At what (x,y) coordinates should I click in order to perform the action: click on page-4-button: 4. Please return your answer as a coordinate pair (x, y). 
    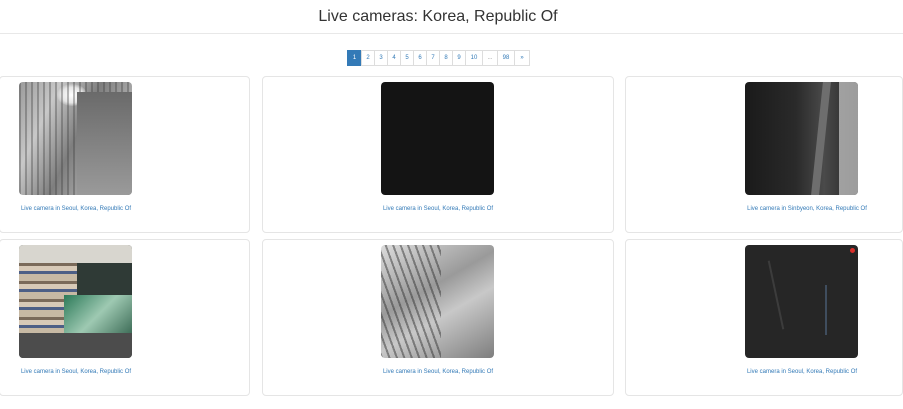
    Looking at the image, I should click on (394, 58).